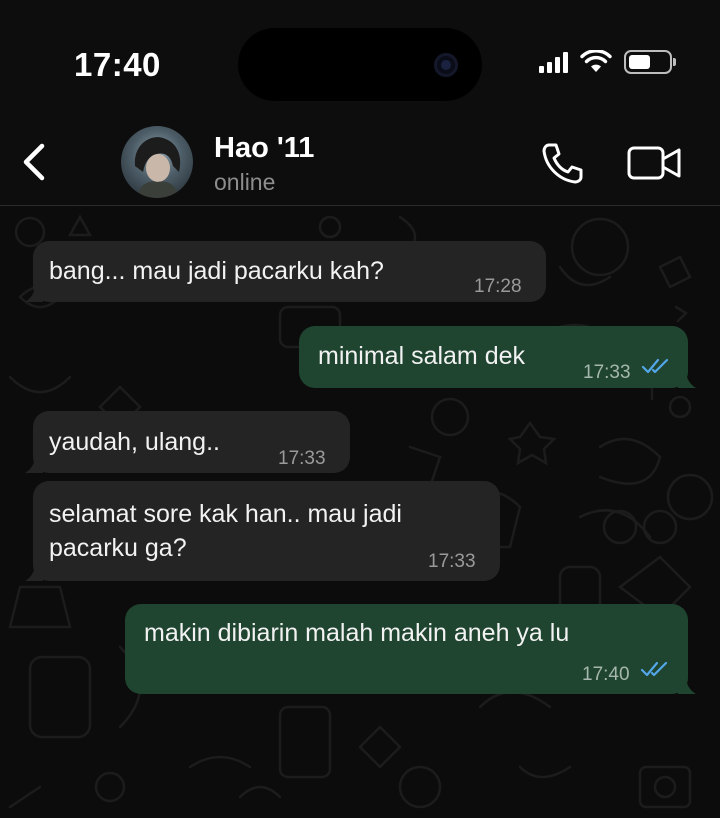 This screenshot has height=818, width=720. What do you see at coordinates (606, 674) in the screenshot?
I see `message-time: 17:40` at bounding box center [606, 674].